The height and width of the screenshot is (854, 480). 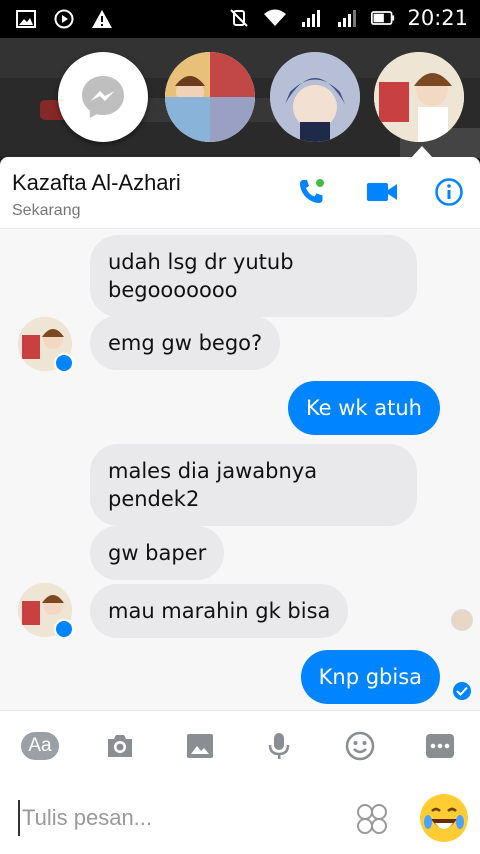 What do you see at coordinates (240, 193) in the screenshot?
I see `chat-header: Kazafta Al-Azhari Sekarang` at bounding box center [240, 193].